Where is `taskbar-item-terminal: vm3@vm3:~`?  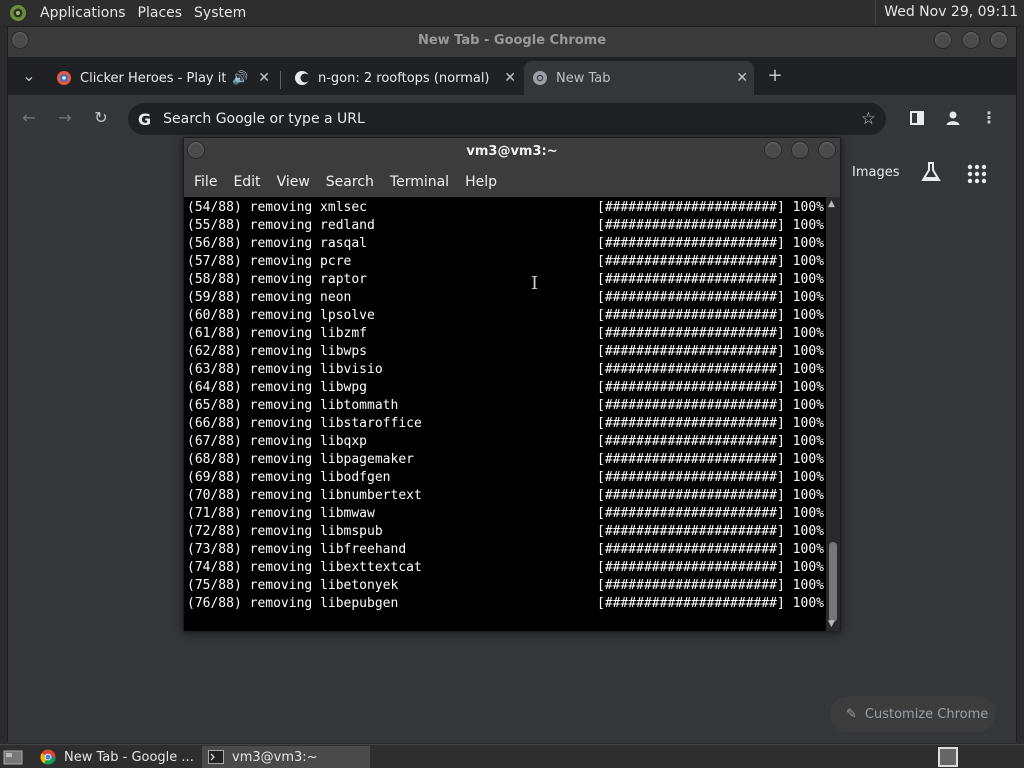 taskbar-item-terminal: vm3@vm3:~ is located at coordinates (286, 757).